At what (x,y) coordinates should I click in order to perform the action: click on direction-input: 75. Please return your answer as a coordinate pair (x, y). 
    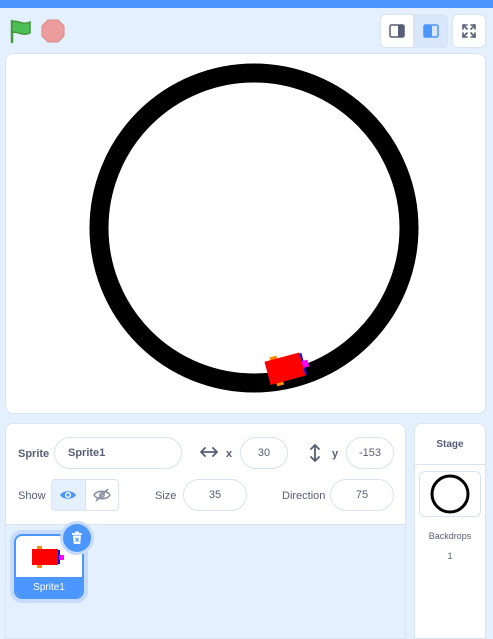
    Looking at the image, I should click on (362, 495).